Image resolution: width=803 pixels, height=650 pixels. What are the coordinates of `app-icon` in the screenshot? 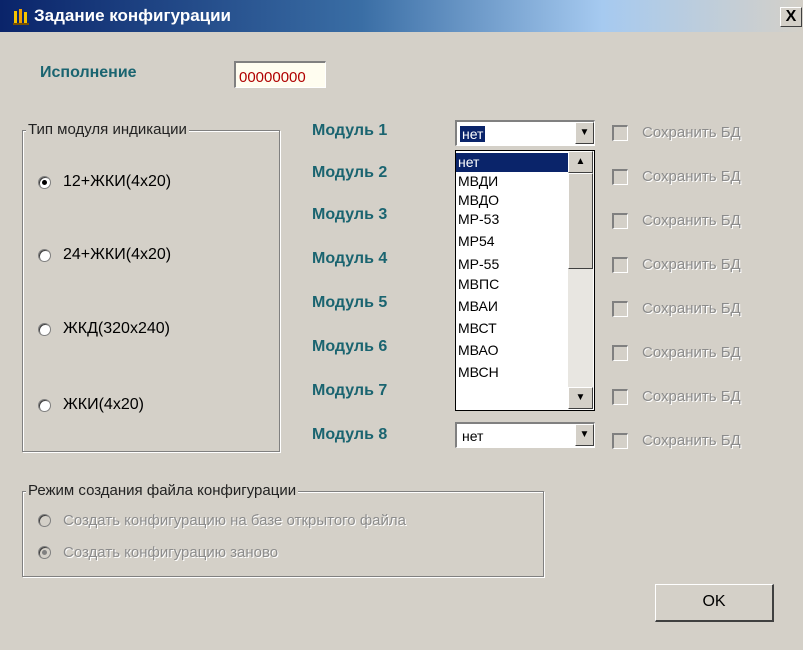 It's located at (21, 17).